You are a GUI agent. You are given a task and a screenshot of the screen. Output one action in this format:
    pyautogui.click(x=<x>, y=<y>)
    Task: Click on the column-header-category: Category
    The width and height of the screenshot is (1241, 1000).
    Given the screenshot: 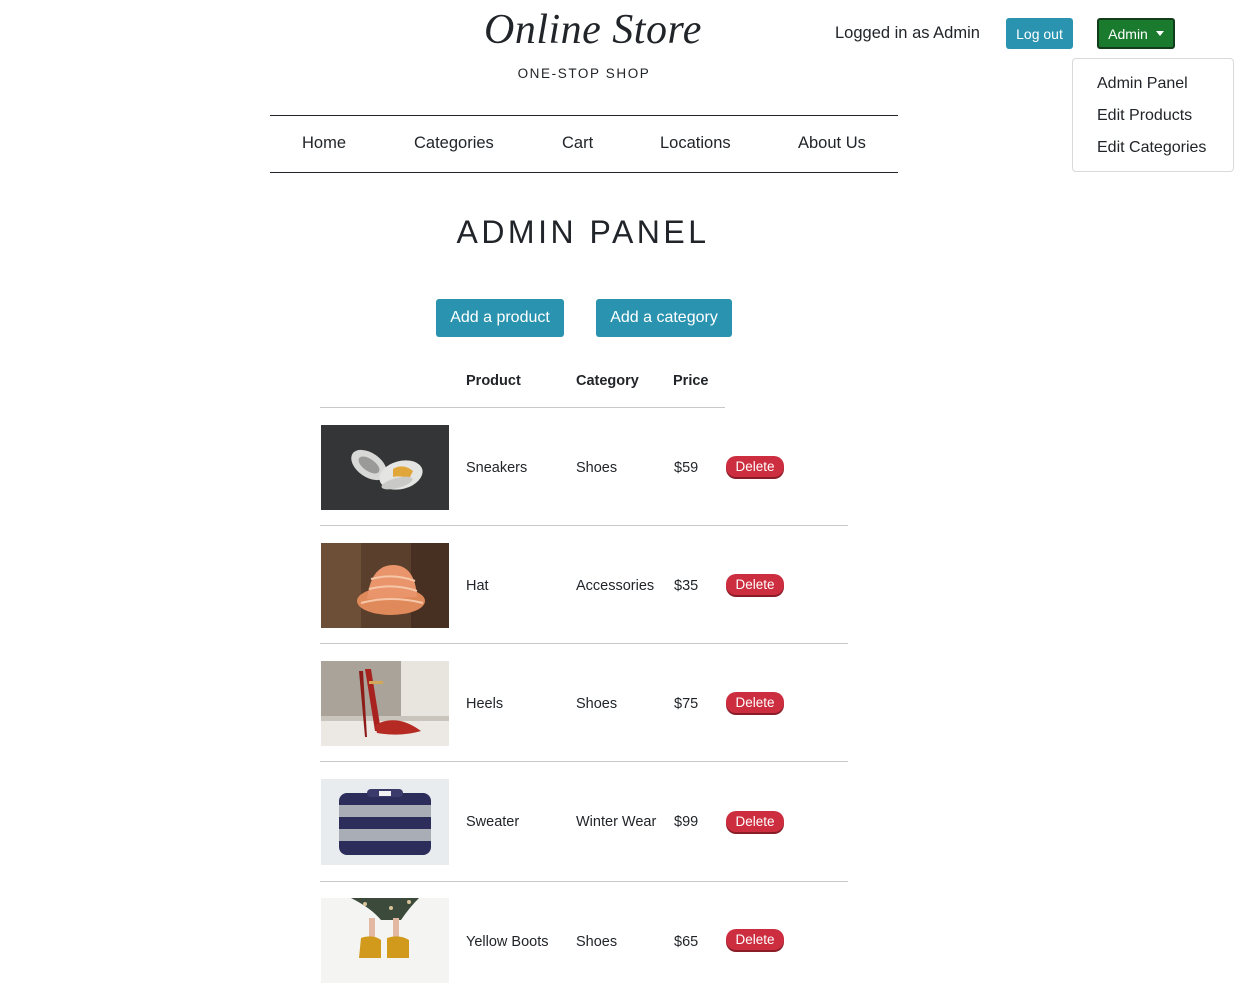 What is the action you would take?
    pyautogui.click(x=607, y=381)
    